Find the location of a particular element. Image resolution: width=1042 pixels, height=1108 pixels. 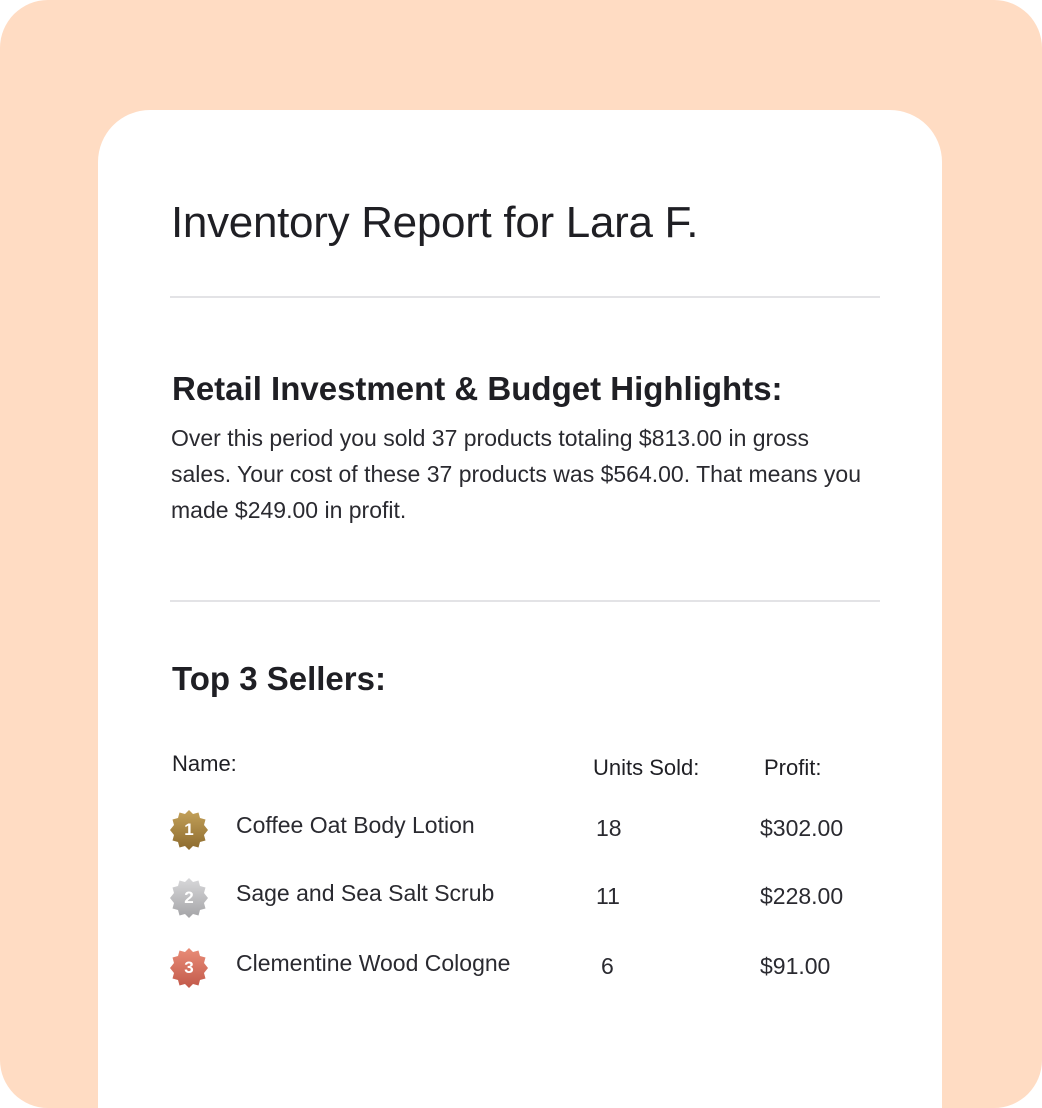

divider-middle is located at coordinates (525, 601).